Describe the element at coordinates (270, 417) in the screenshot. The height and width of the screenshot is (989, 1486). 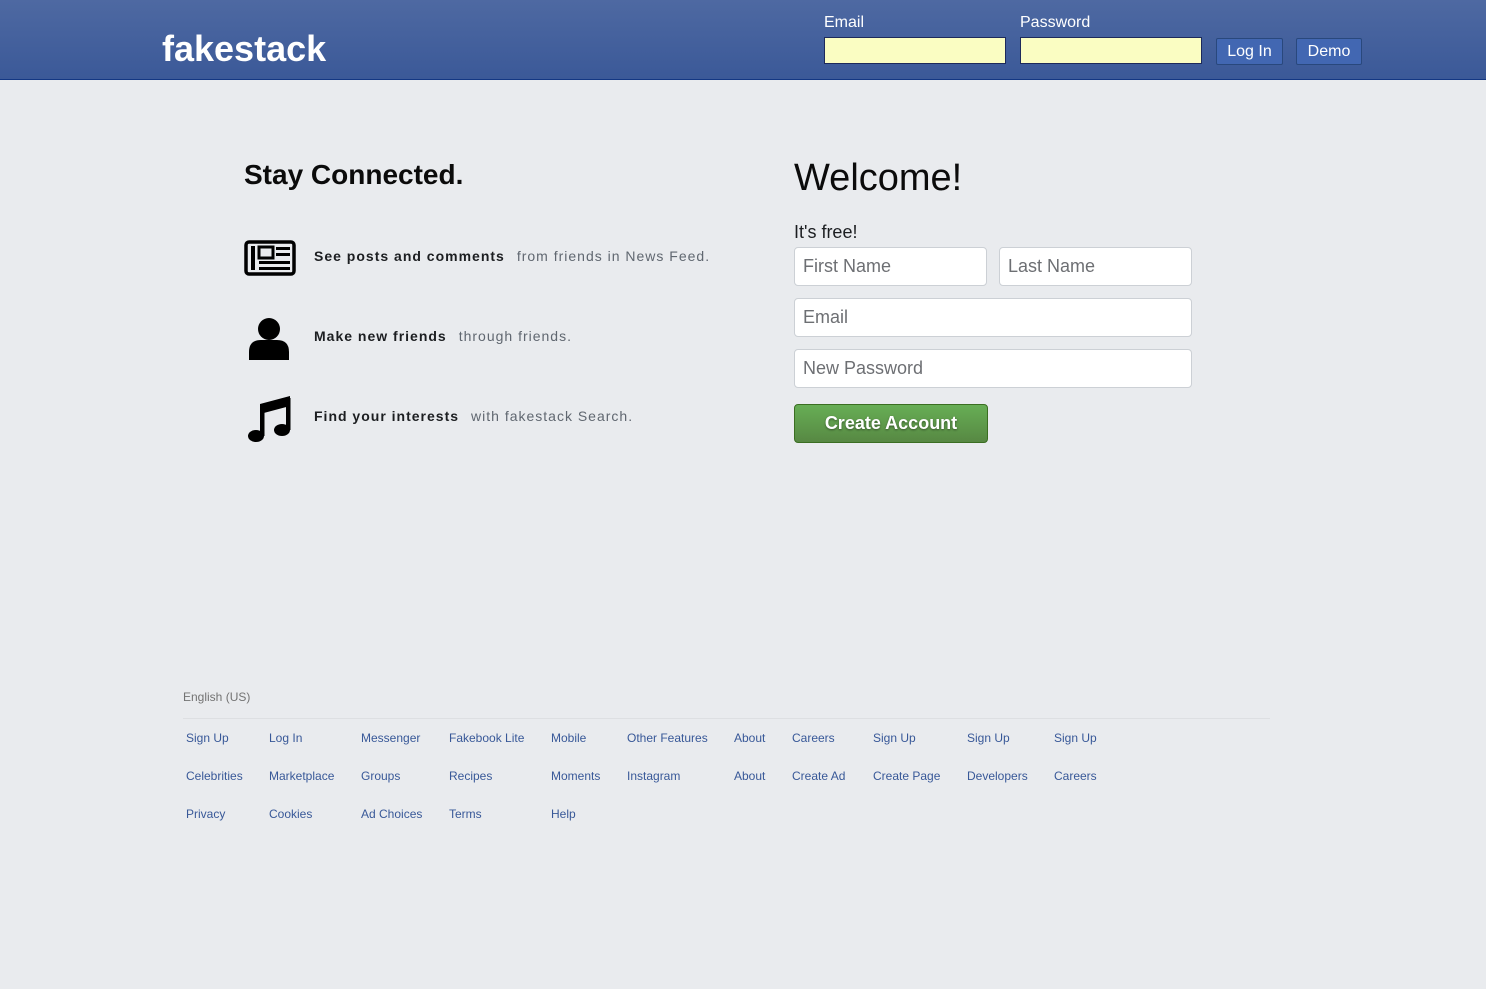
I see `music-note-icon` at that location.